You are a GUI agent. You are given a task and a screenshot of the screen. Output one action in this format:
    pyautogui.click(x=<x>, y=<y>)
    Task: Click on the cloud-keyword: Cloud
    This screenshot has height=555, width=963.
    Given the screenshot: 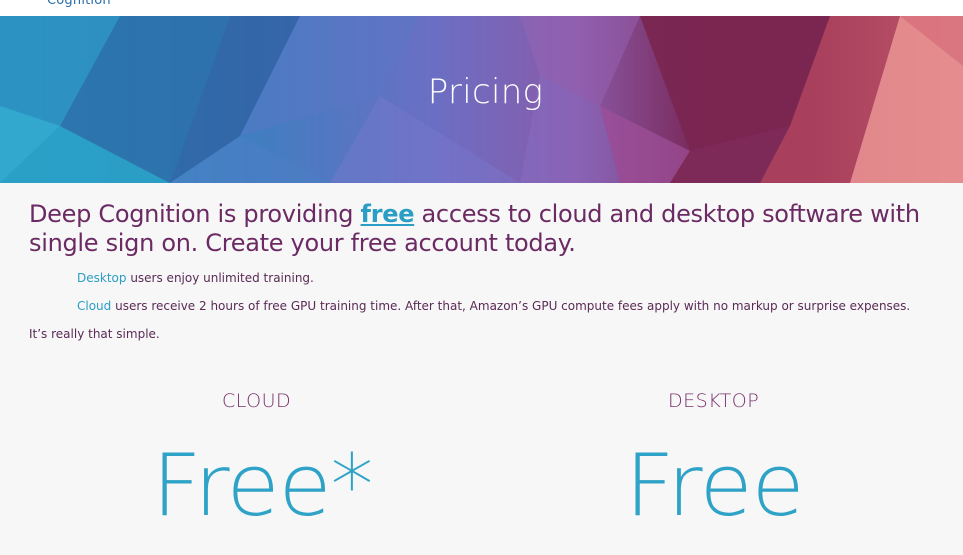 What is the action you would take?
    pyautogui.click(x=94, y=306)
    